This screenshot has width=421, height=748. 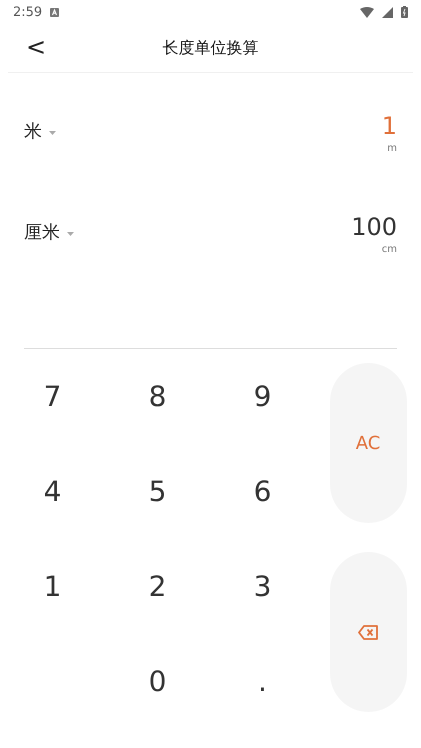 I want to click on notification-icon, so click(x=55, y=12).